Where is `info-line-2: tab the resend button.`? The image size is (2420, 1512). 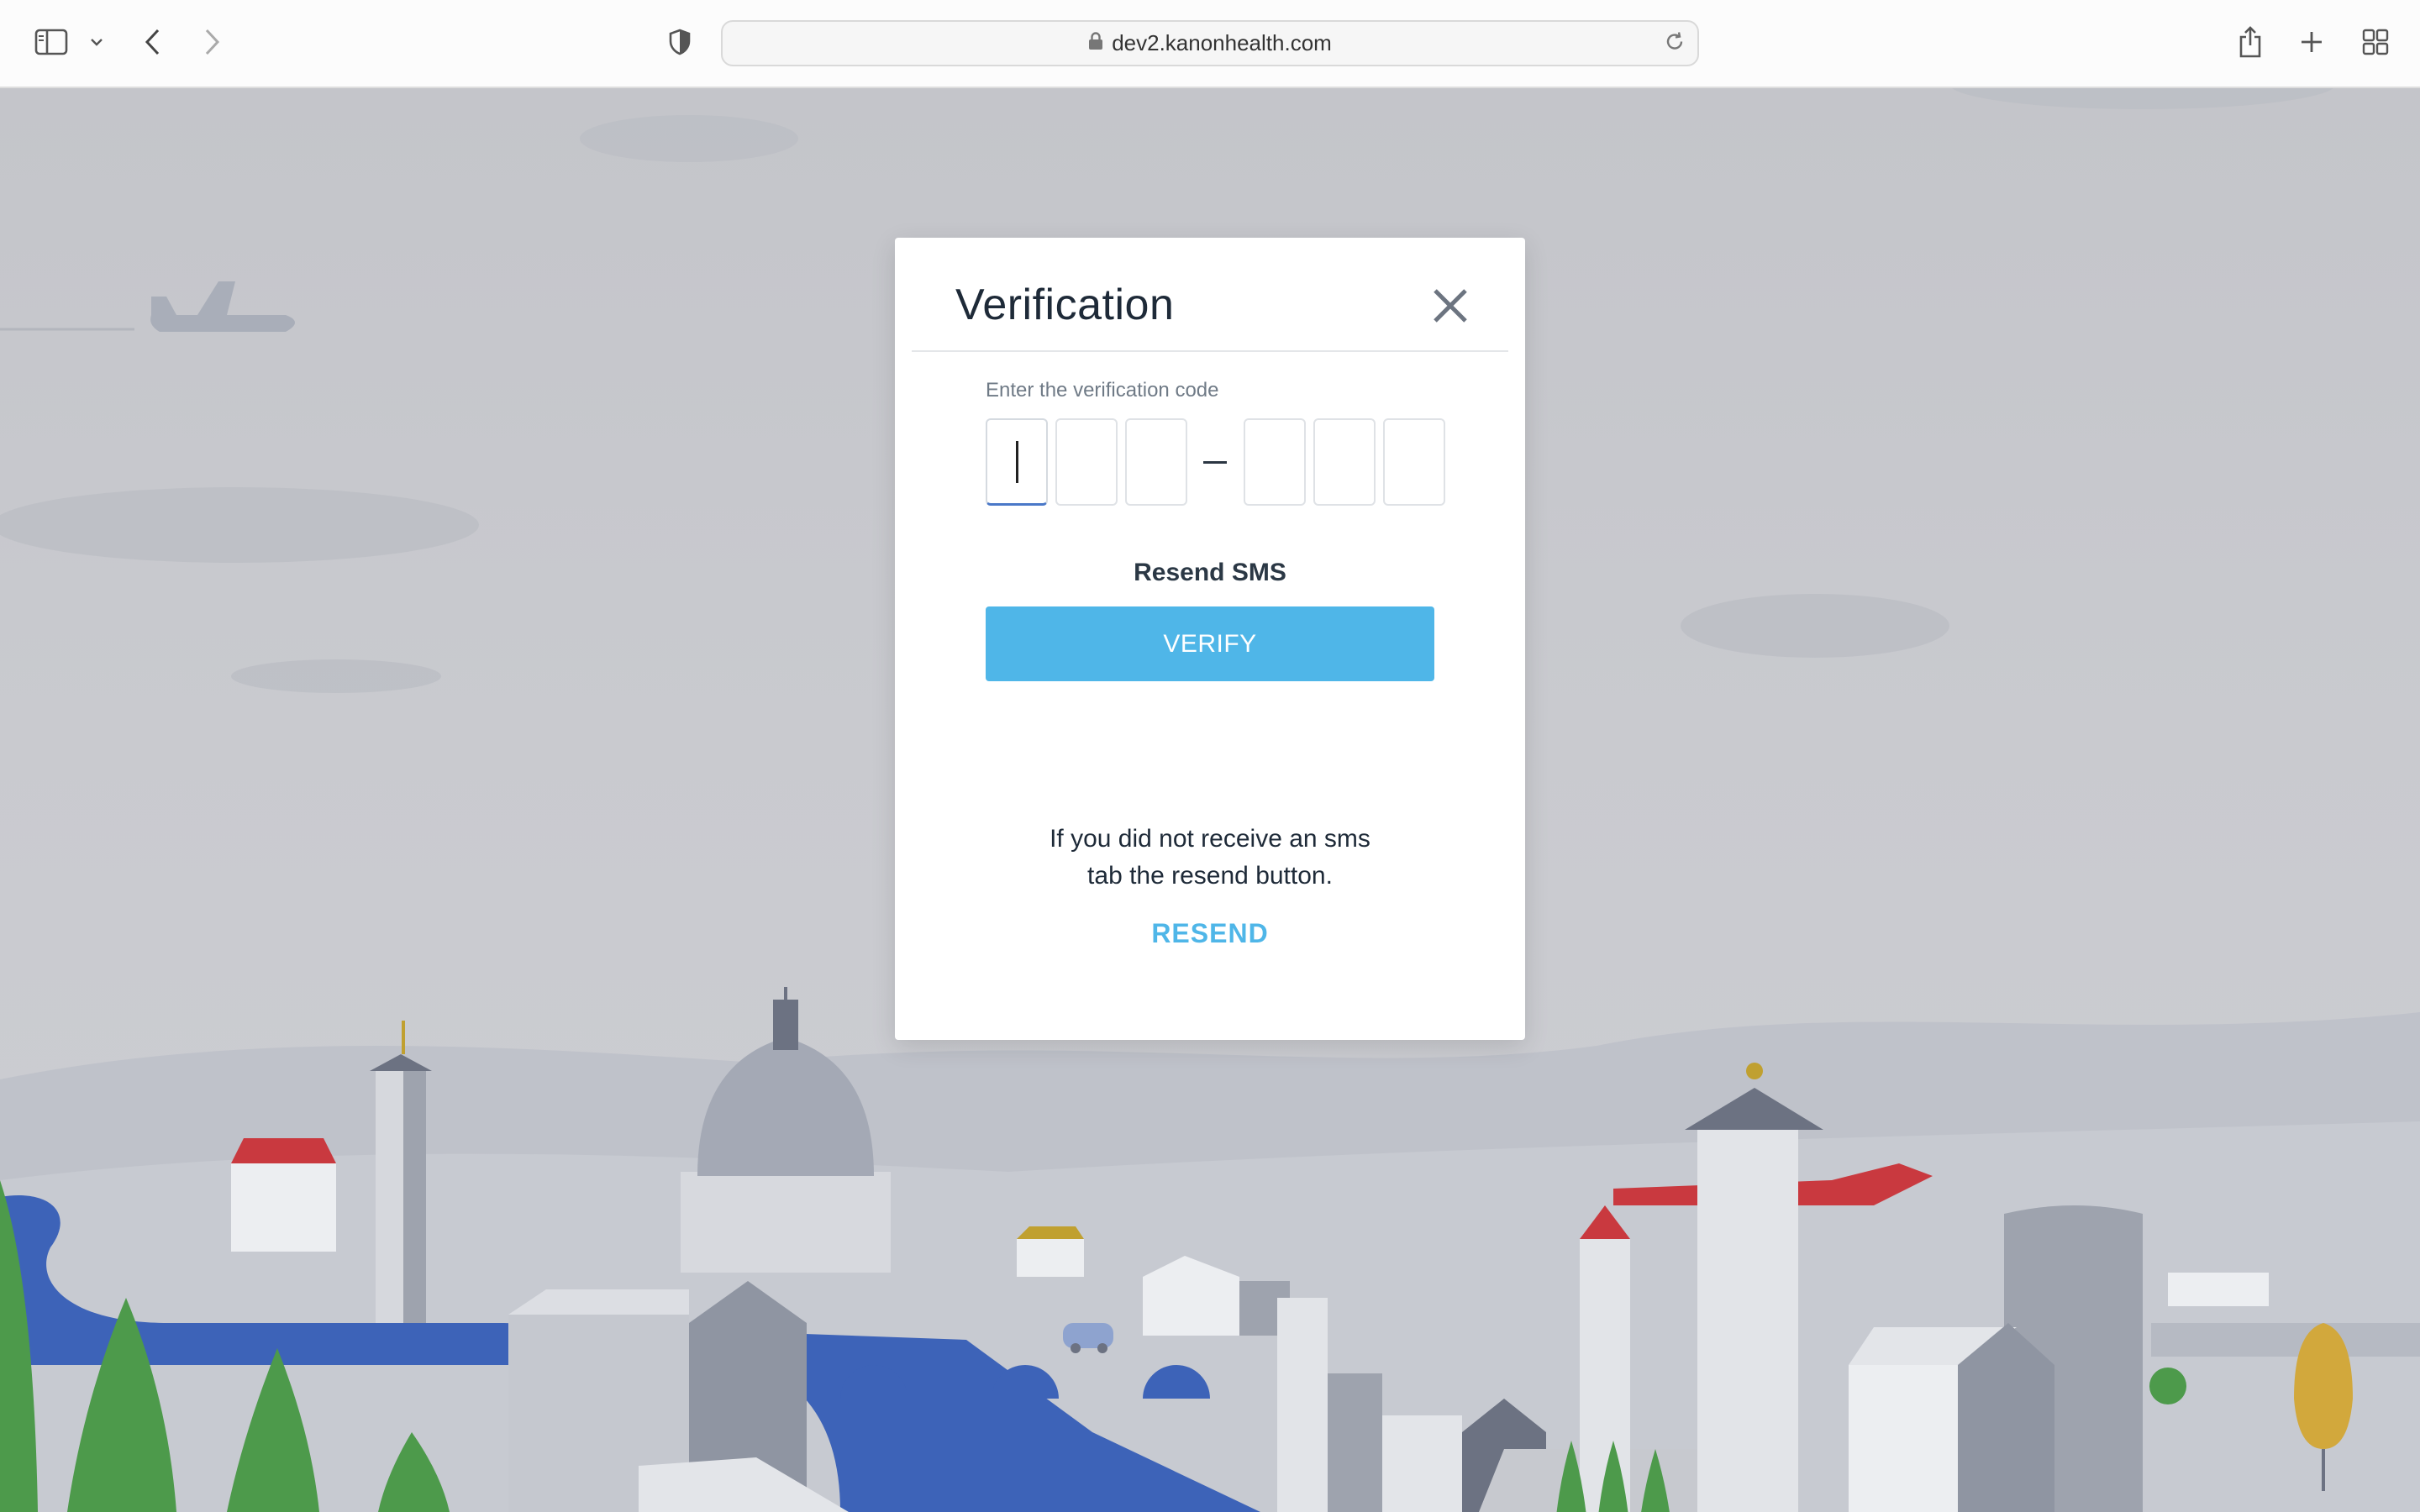 info-line-2: tab the resend button. is located at coordinates (1210, 876).